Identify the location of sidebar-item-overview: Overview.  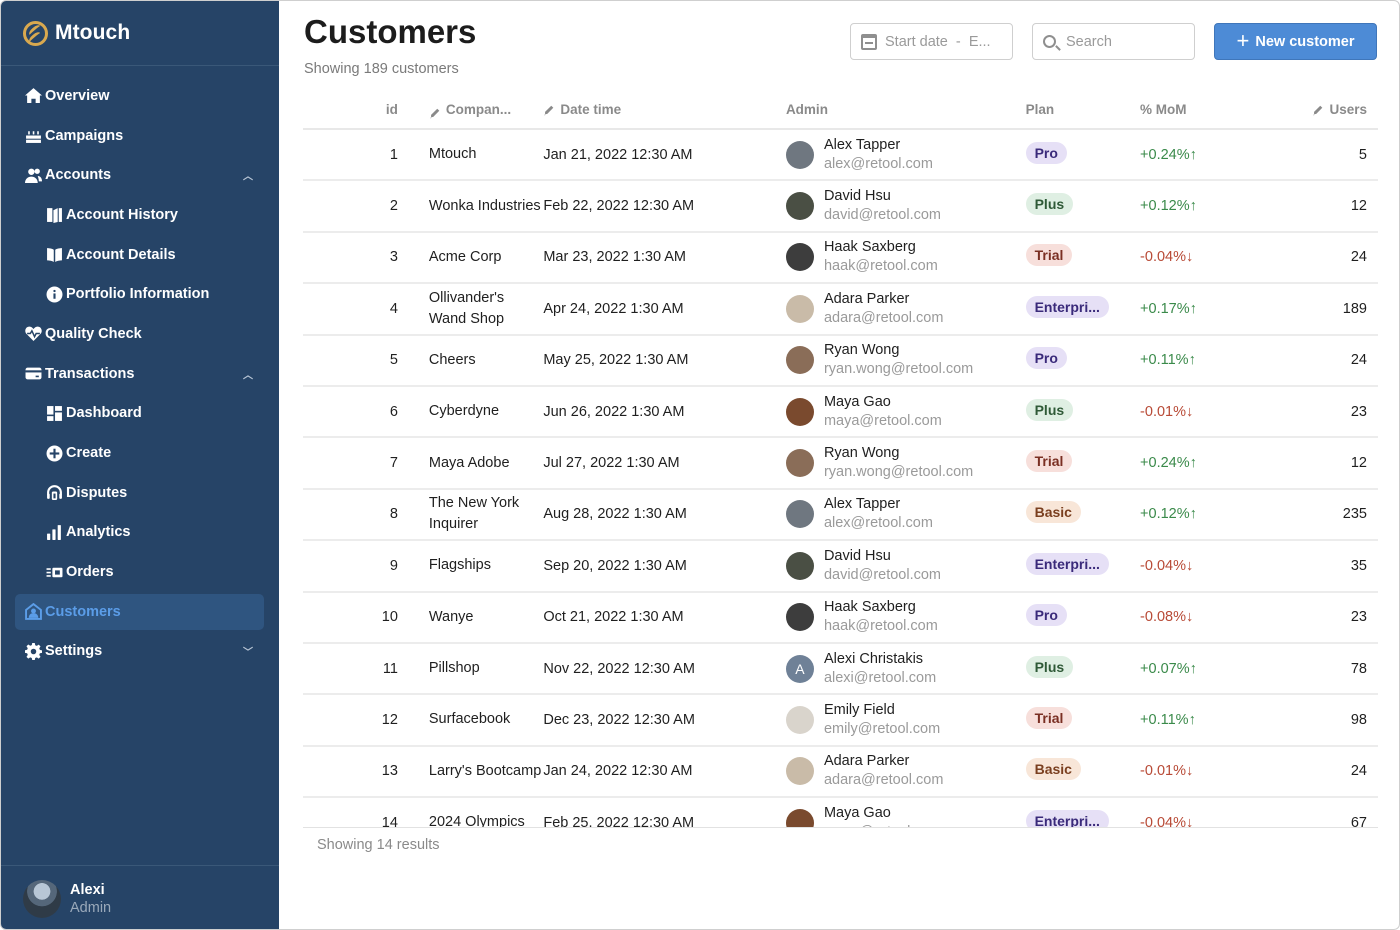
(140, 96).